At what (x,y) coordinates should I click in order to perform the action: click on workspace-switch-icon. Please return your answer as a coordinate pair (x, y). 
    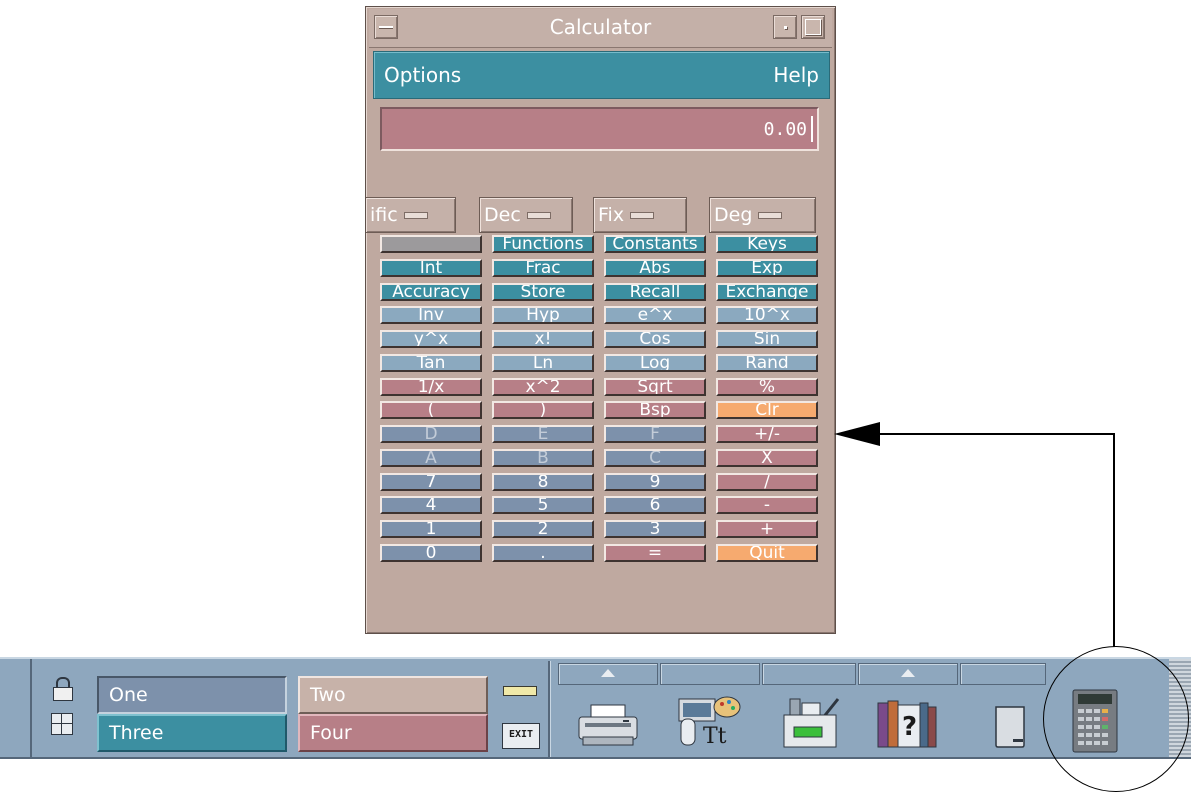
    Looking at the image, I should click on (62, 724).